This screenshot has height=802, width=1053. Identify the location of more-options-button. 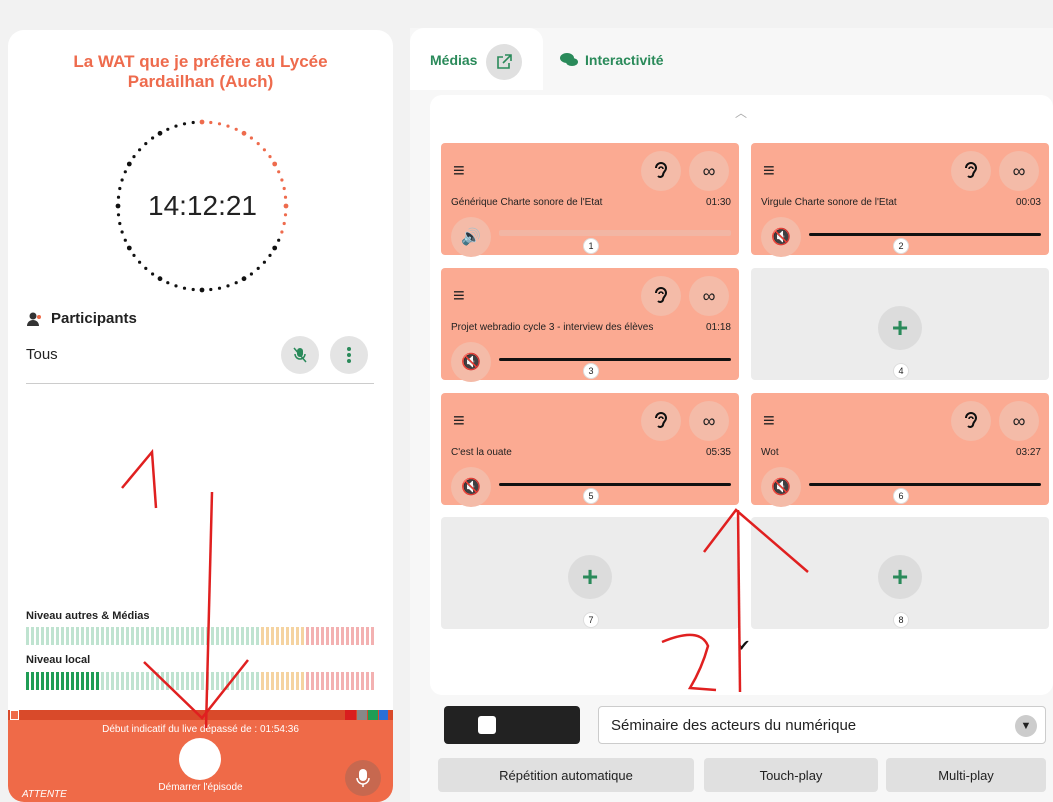
(349, 355).